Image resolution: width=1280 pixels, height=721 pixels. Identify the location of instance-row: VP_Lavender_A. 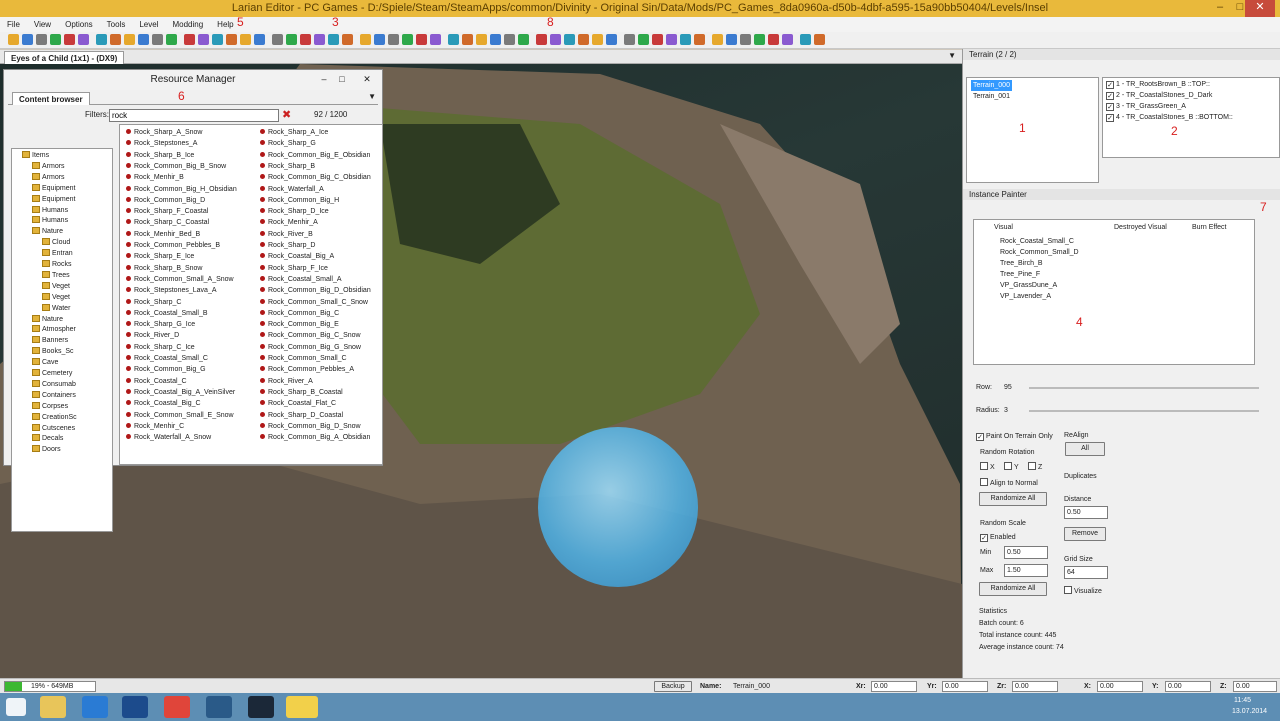
(1025, 296).